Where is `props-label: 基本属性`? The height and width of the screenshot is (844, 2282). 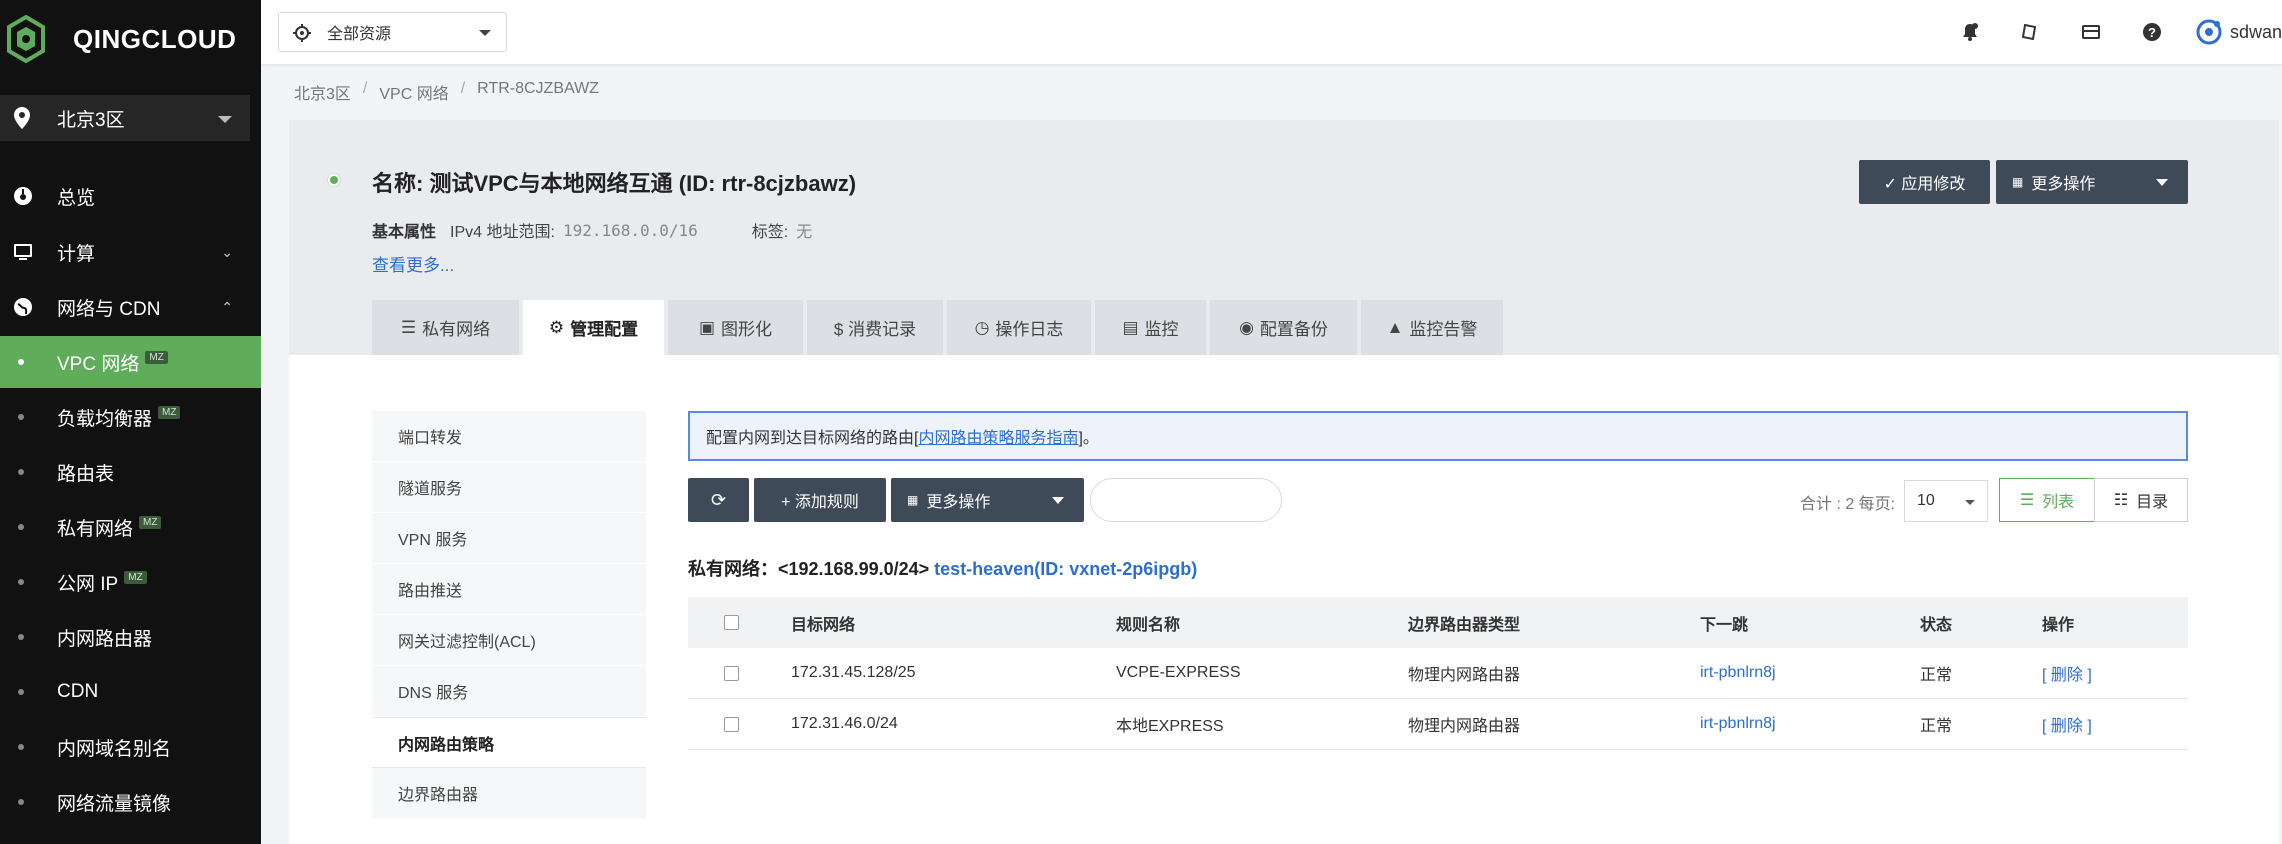 props-label: 基本属性 is located at coordinates (404, 232).